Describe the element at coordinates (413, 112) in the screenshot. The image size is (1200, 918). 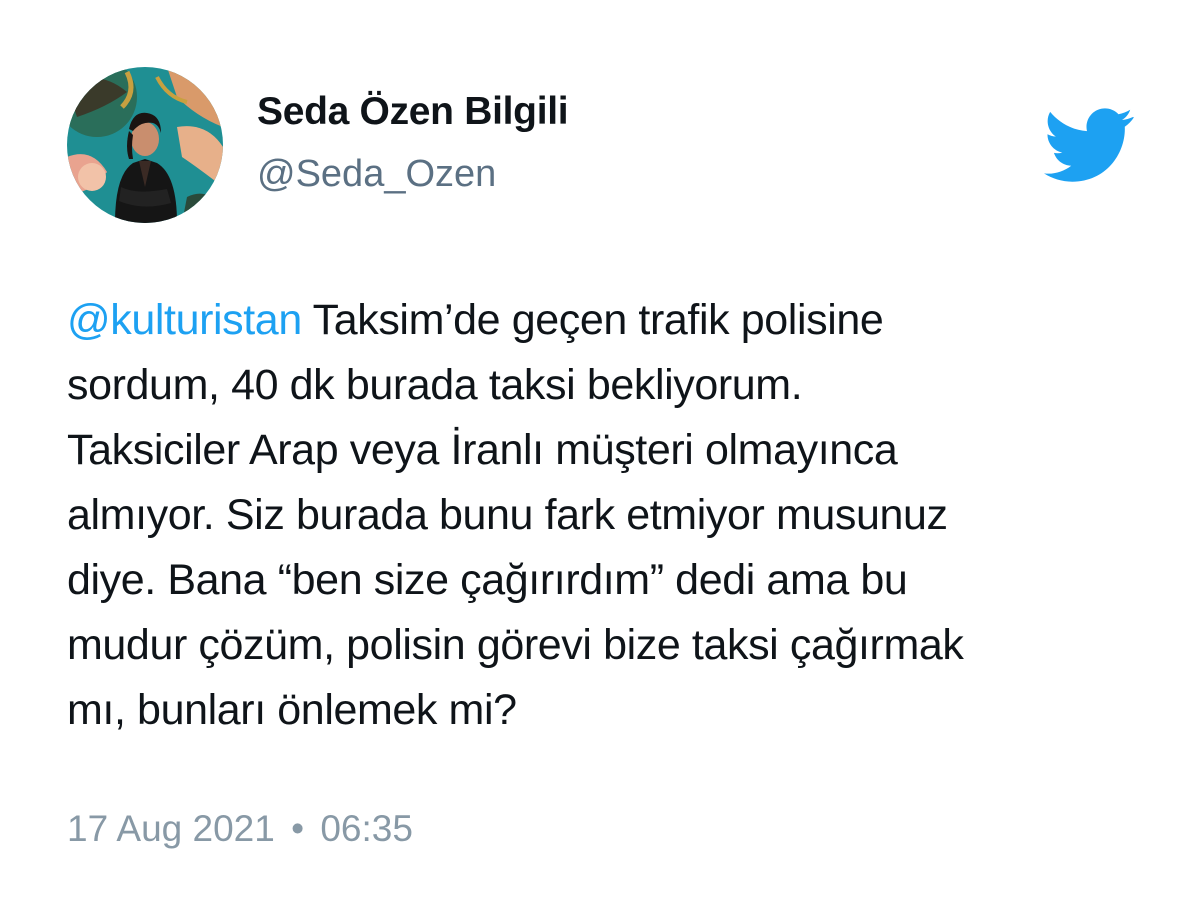
I see `author-display-name: Seda Özen Bilgili` at that location.